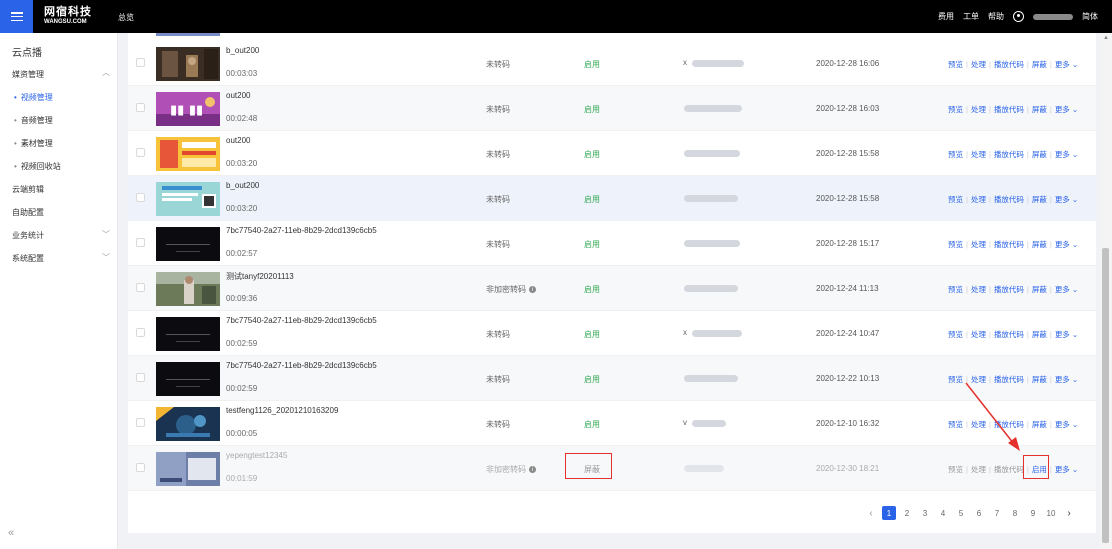  I want to click on scroll-up-icon: ▲, so click(1106, 38).